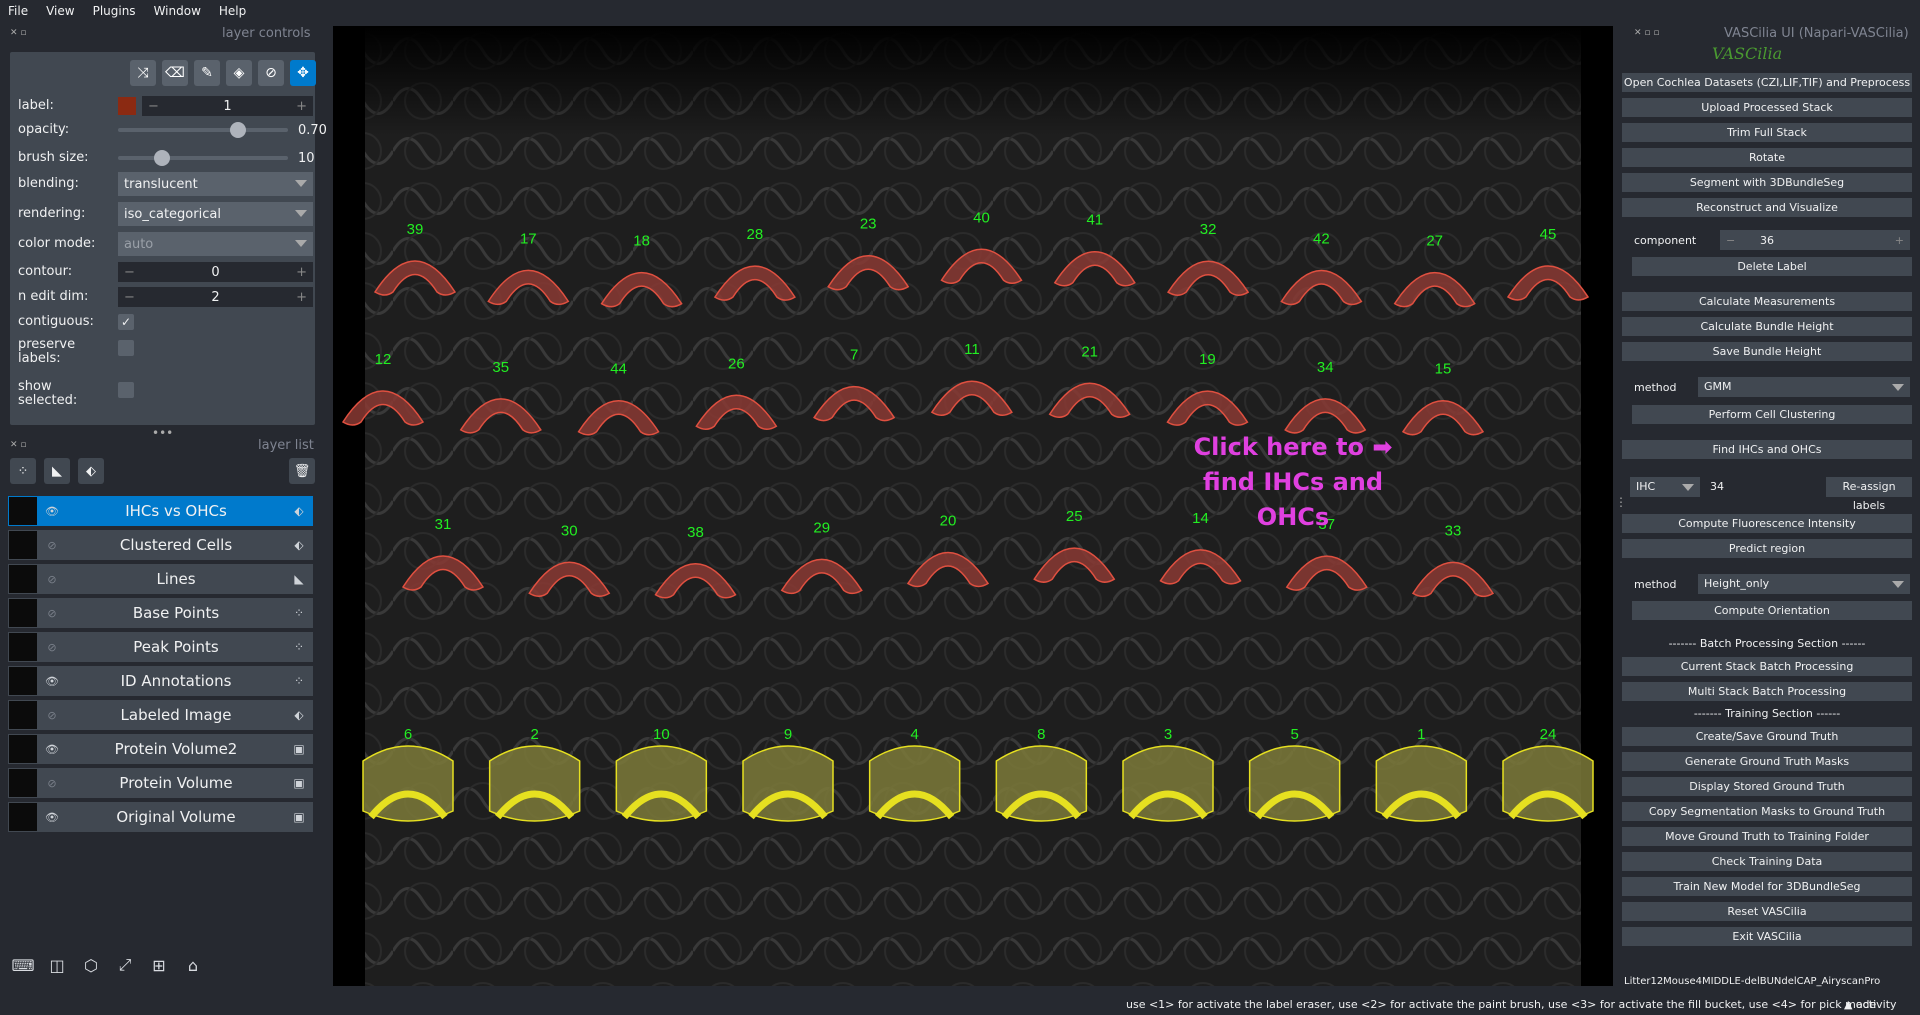 This screenshot has height=1015, width=1920. What do you see at coordinates (1767, 449) in the screenshot?
I see `find-ihcs-ohcs-button: Find IHCs and OHCs` at bounding box center [1767, 449].